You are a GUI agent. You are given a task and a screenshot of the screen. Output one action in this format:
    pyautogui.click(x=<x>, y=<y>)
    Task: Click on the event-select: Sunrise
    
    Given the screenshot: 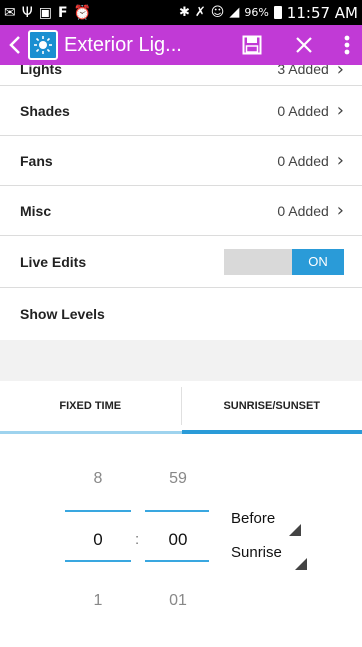 What is the action you would take?
    pyautogui.click(x=269, y=558)
    